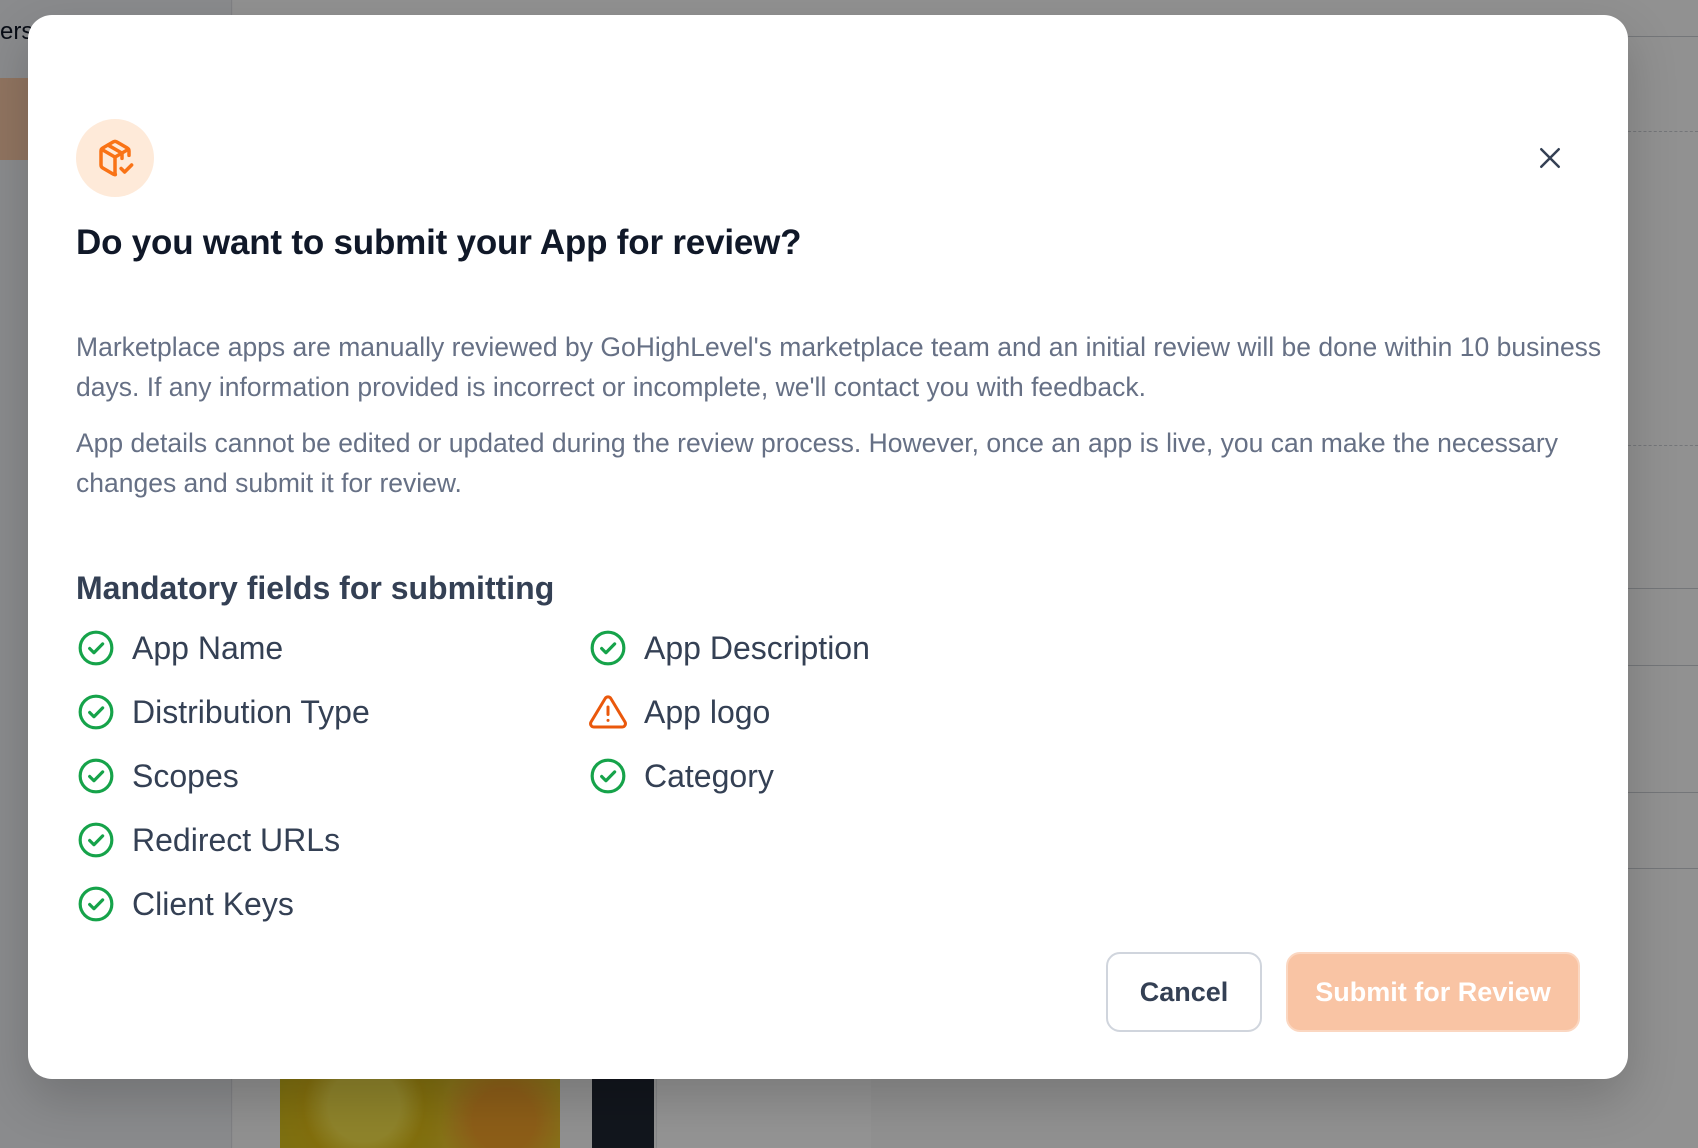  I want to click on field-item-redirect-urls: Redirect URLs, so click(208, 840).